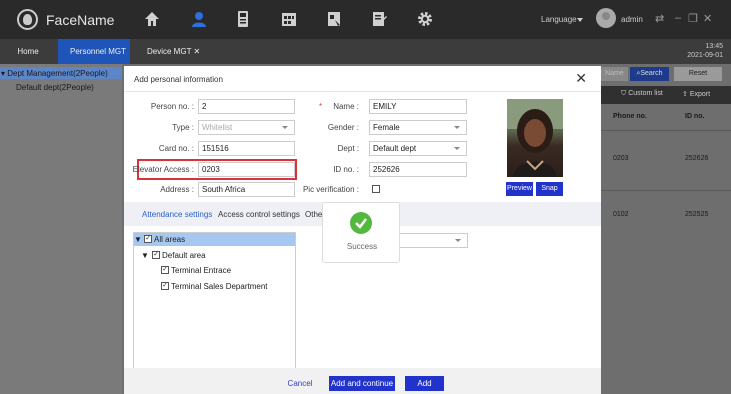 The height and width of the screenshot is (394, 731). What do you see at coordinates (559, 19) in the screenshot?
I see `language-selector: Language` at bounding box center [559, 19].